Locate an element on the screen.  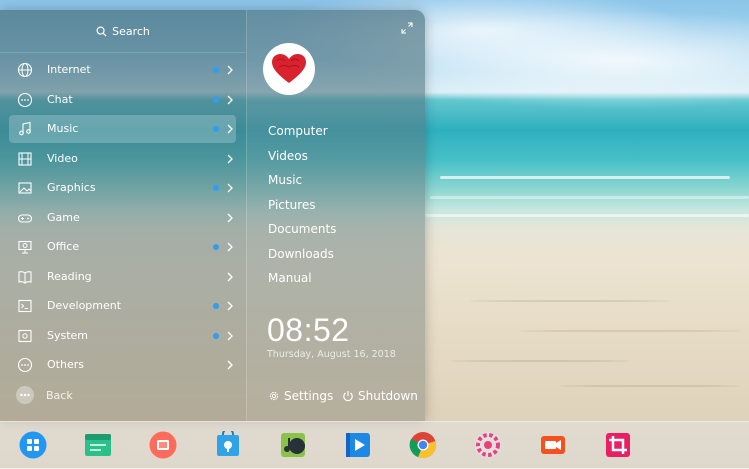
category-label: Music is located at coordinates (63, 128).